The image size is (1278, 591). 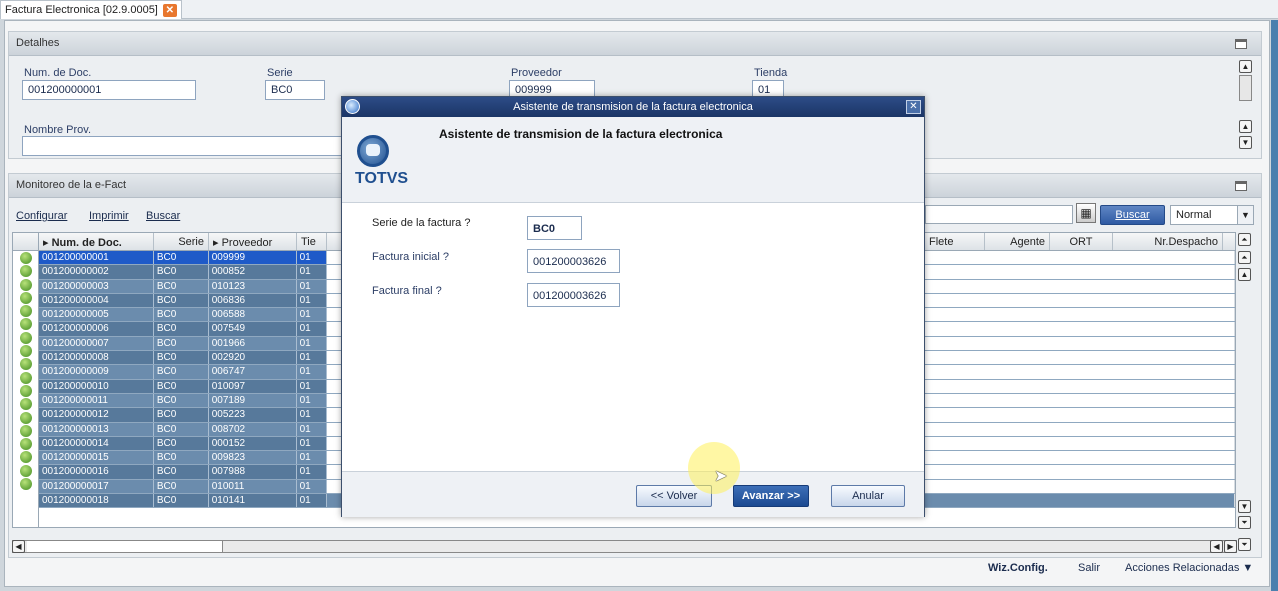 What do you see at coordinates (18, 546) in the screenshot?
I see `scroll-left-icon: ◀` at bounding box center [18, 546].